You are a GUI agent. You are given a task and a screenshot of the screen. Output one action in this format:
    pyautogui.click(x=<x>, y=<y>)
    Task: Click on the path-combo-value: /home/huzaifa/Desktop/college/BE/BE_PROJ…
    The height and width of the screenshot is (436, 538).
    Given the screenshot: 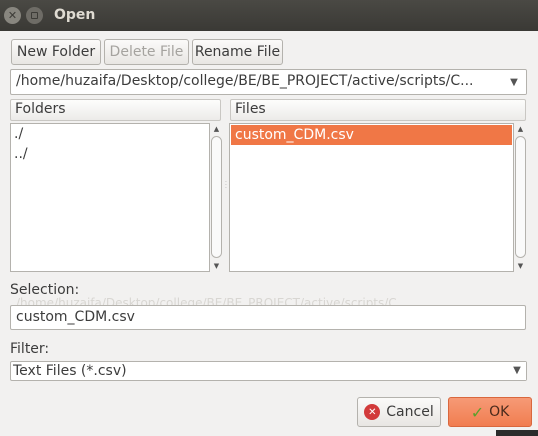 What is the action you would take?
    pyautogui.click(x=245, y=81)
    